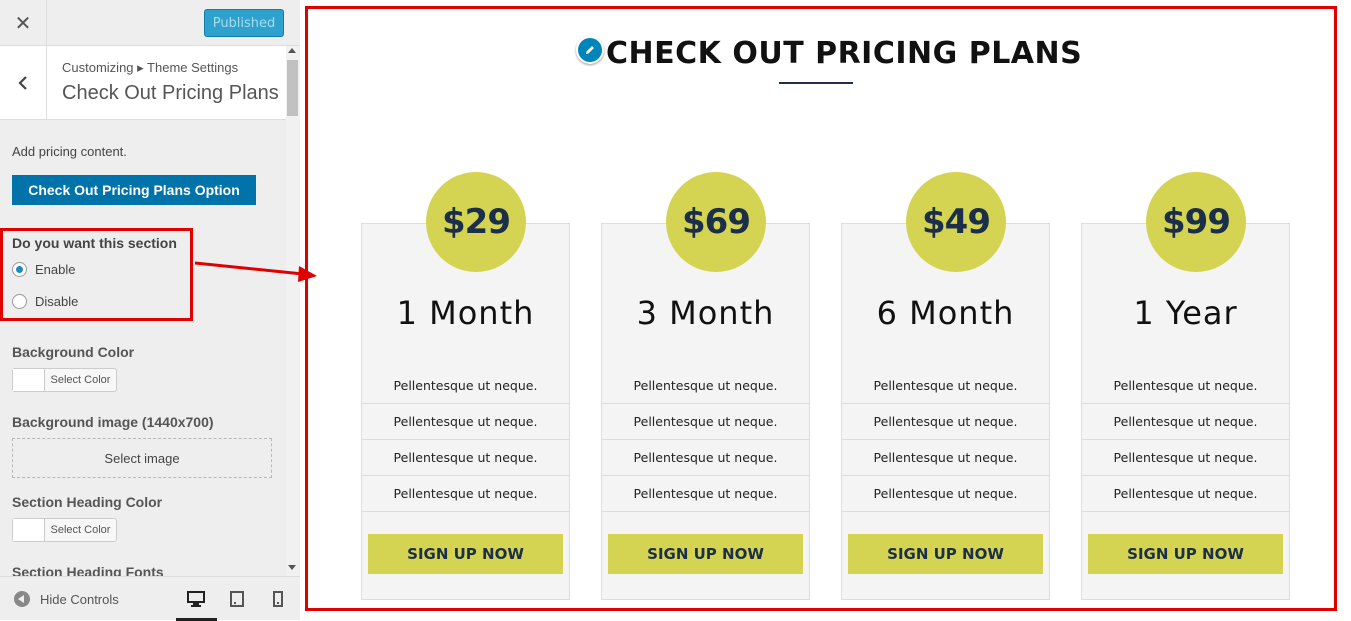 The image size is (1351, 621). I want to click on back-button, so click(23, 83).